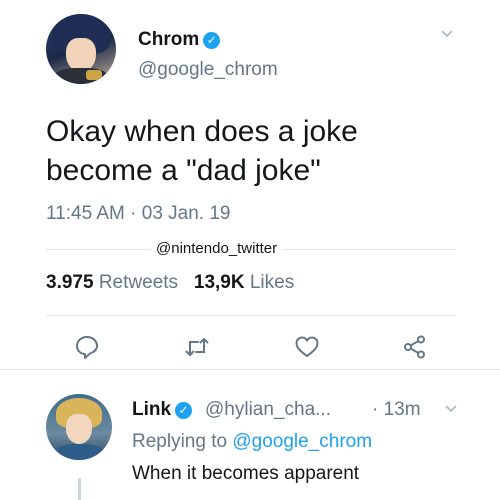 The height and width of the screenshot is (500, 500). Describe the element at coordinates (246, 473) in the screenshot. I see `reply-text: When it becomes apparent` at that location.